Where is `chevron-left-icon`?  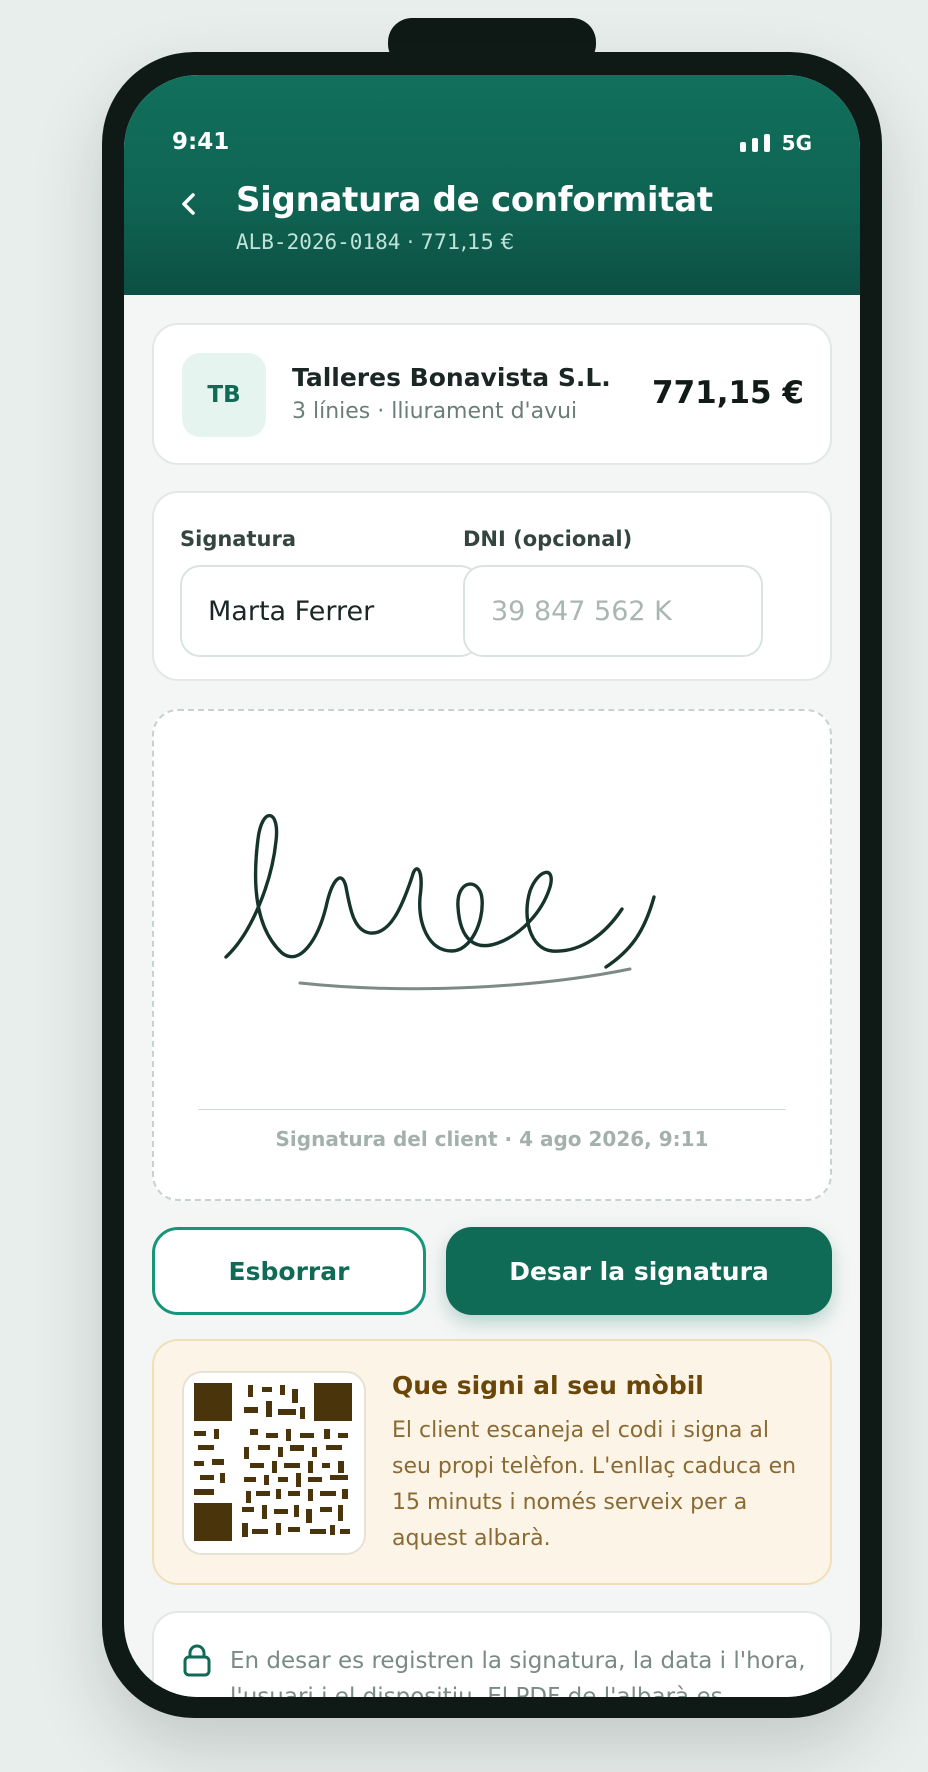
chevron-left-icon is located at coordinates (189, 204).